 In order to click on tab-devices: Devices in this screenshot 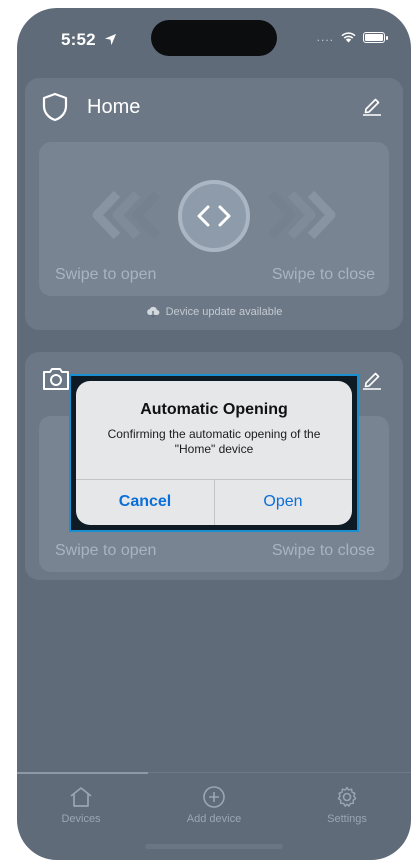, I will do `click(81, 805)`.